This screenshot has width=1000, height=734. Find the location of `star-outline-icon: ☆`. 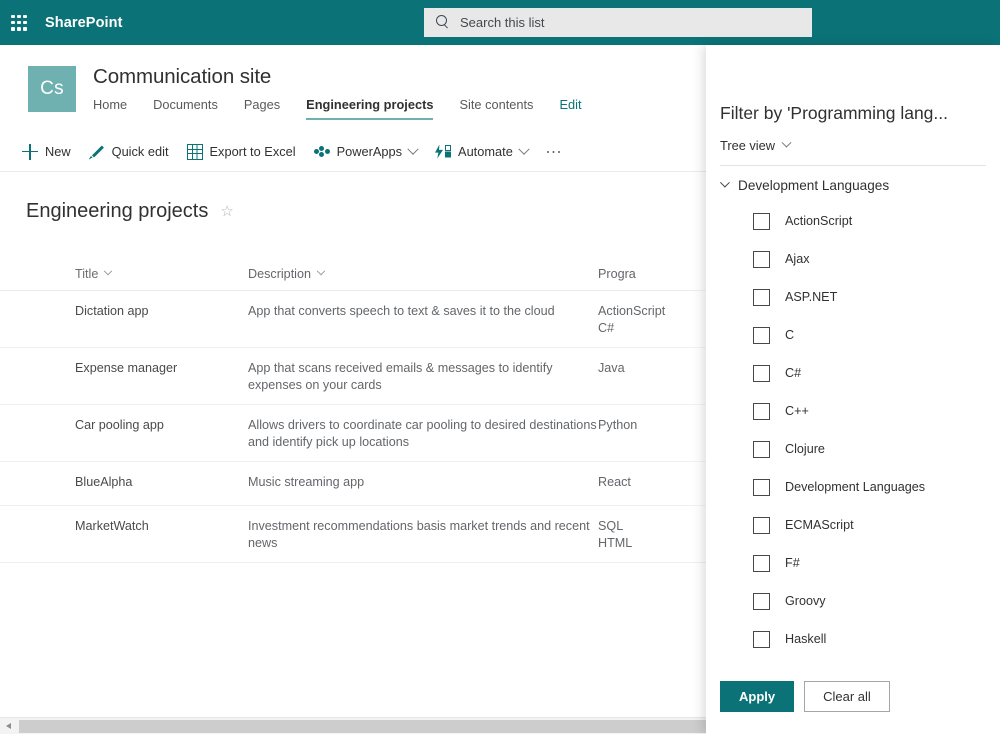

star-outline-icon: ☆ is located at coordinates (226, 211).